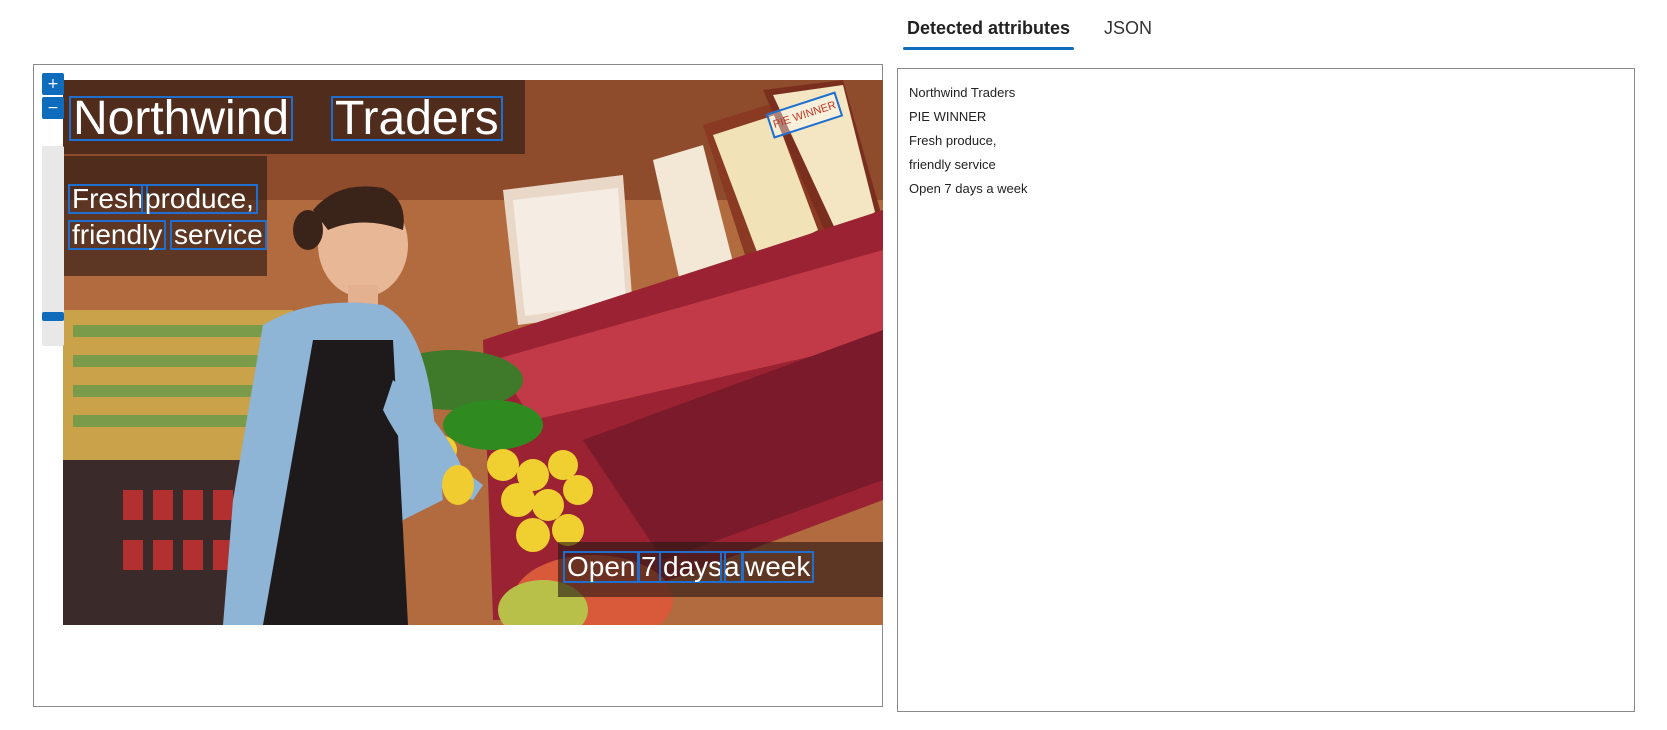 The image size is (1667, 730). Describe the element at coordinates (968, 188) in the screenshot. I see `attribute-item: Open 7 days a week` at that location.